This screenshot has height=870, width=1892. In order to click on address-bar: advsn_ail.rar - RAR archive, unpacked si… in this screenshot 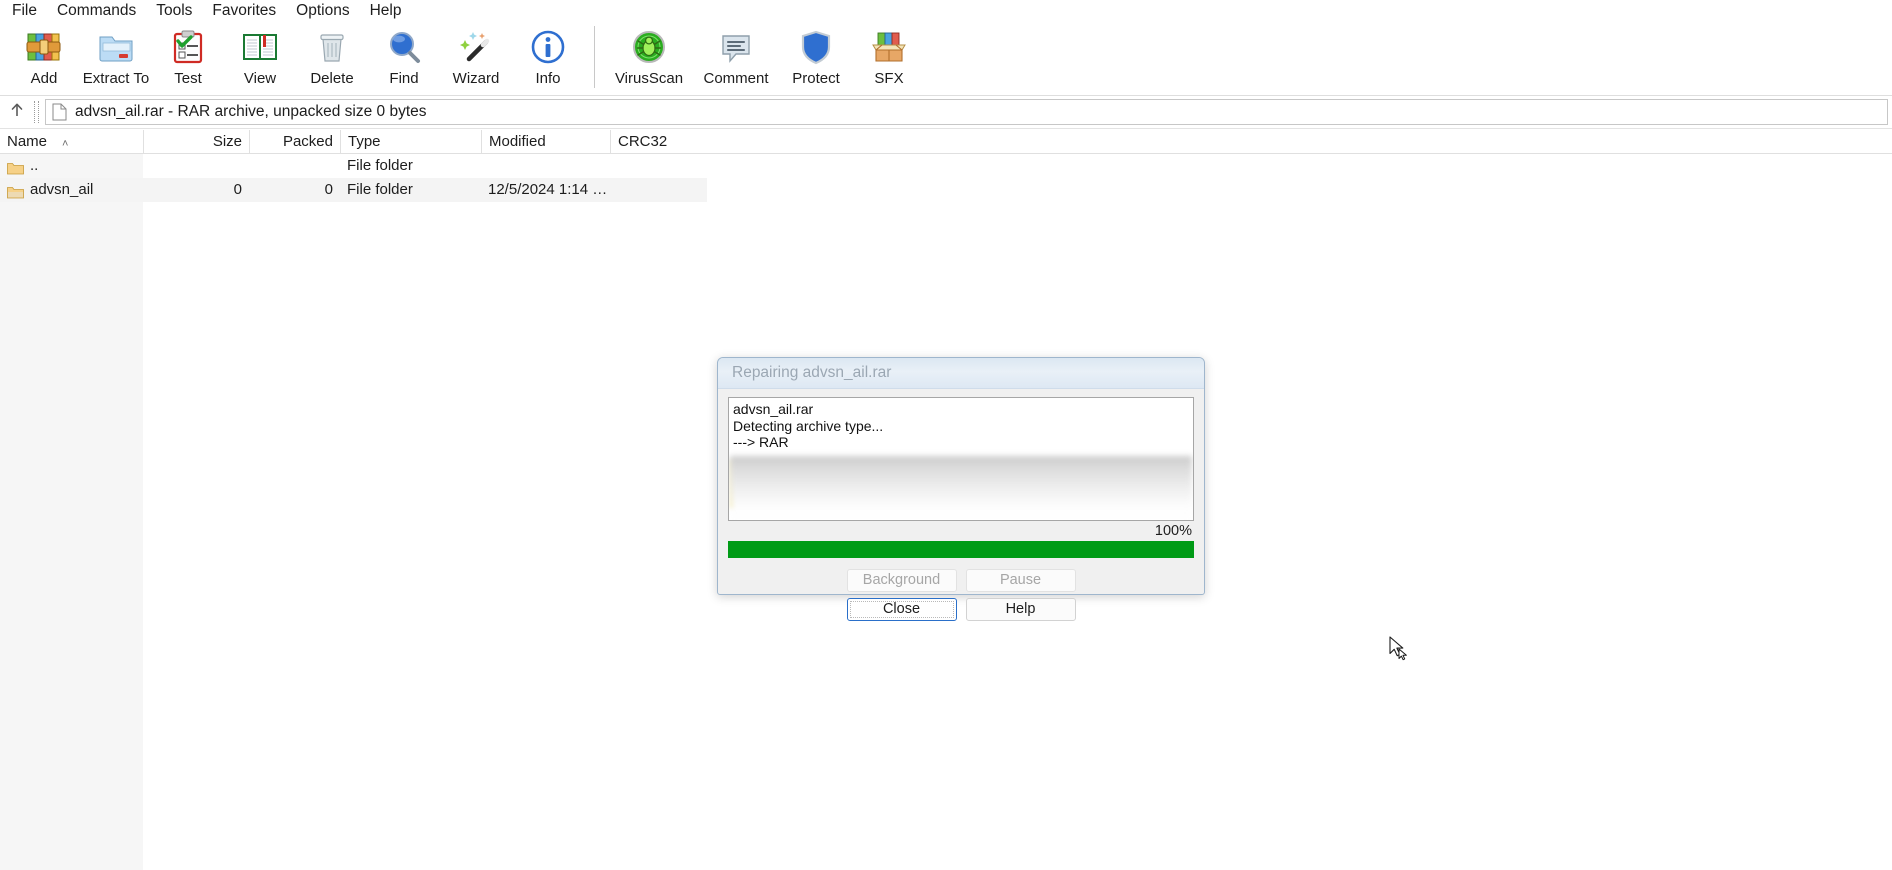, I will do `click(946, 112)`.